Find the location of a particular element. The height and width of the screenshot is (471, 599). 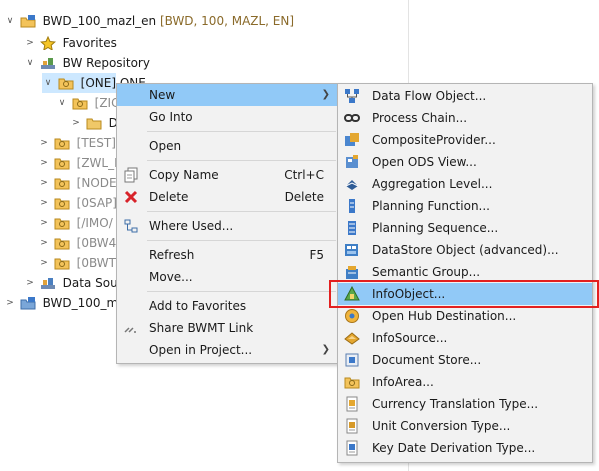

tree-node-0sap: > [0SAP] is located at coordinates (77, 203).